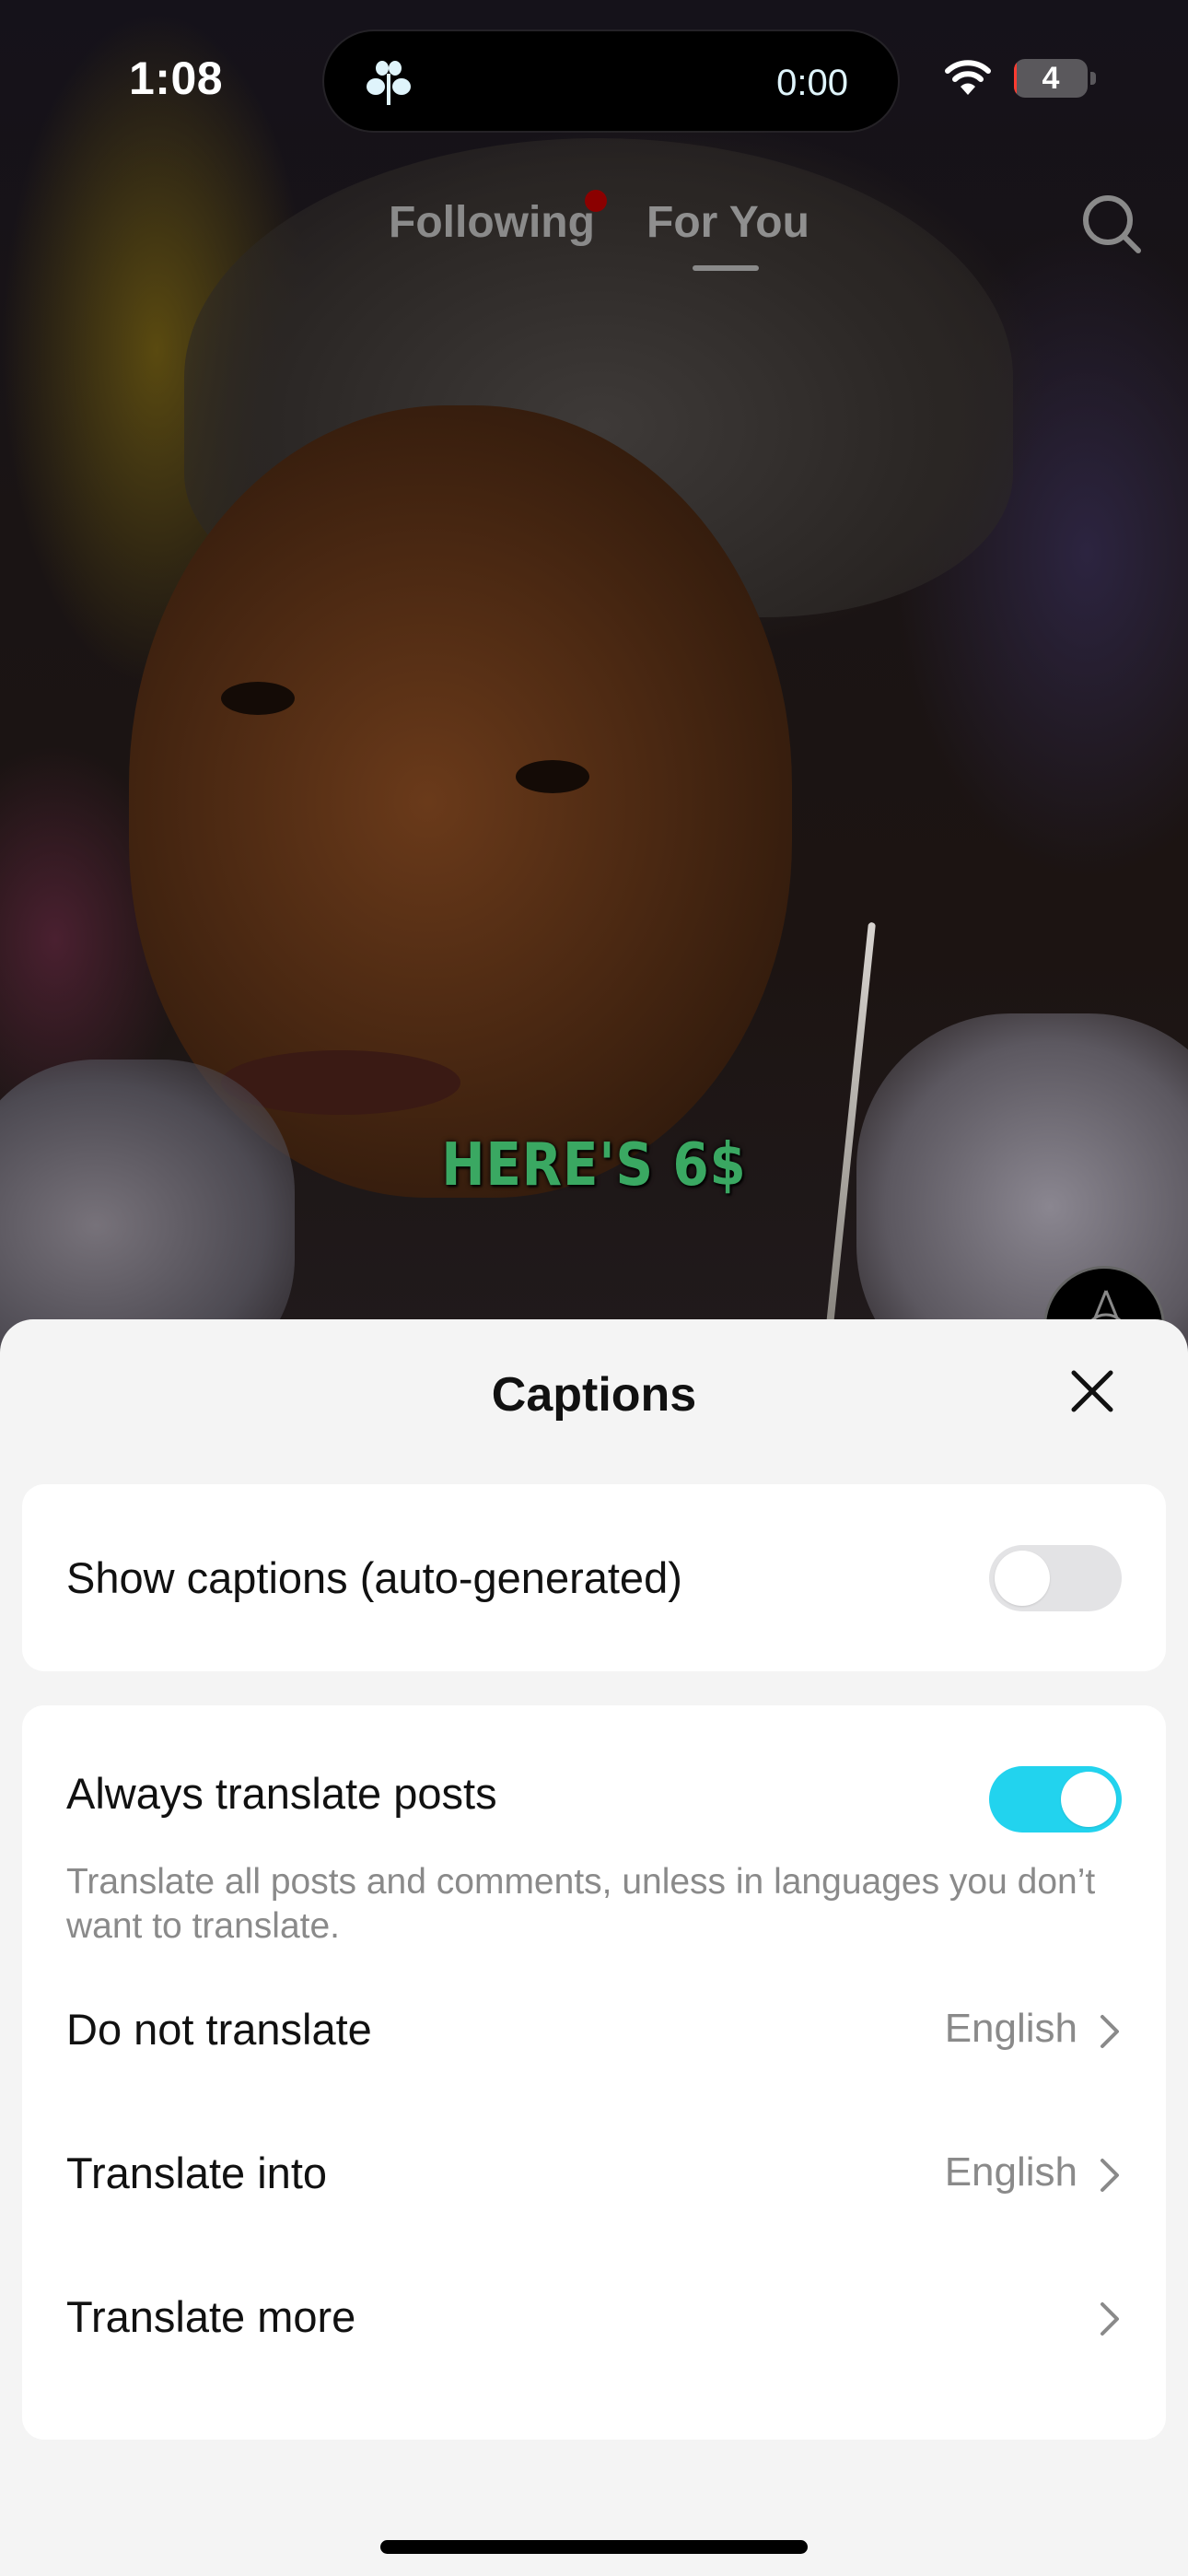 This screenshot has width=1188, height=2576. Describe the element at coordinates (812, 83) in the screenshot. I see `live-activity-timer: 0:00` at that location.